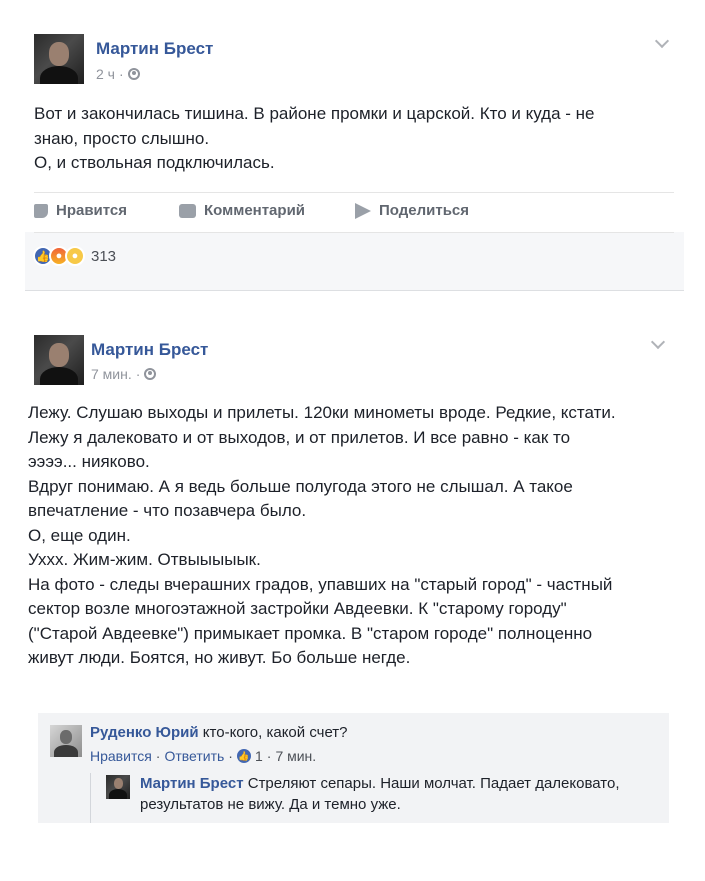 The height and width of the screenshot is (881, 705). I want to click on comment-actions: Нравится · Ответить · 👍 1 · 7 мин., so click(203, 756).